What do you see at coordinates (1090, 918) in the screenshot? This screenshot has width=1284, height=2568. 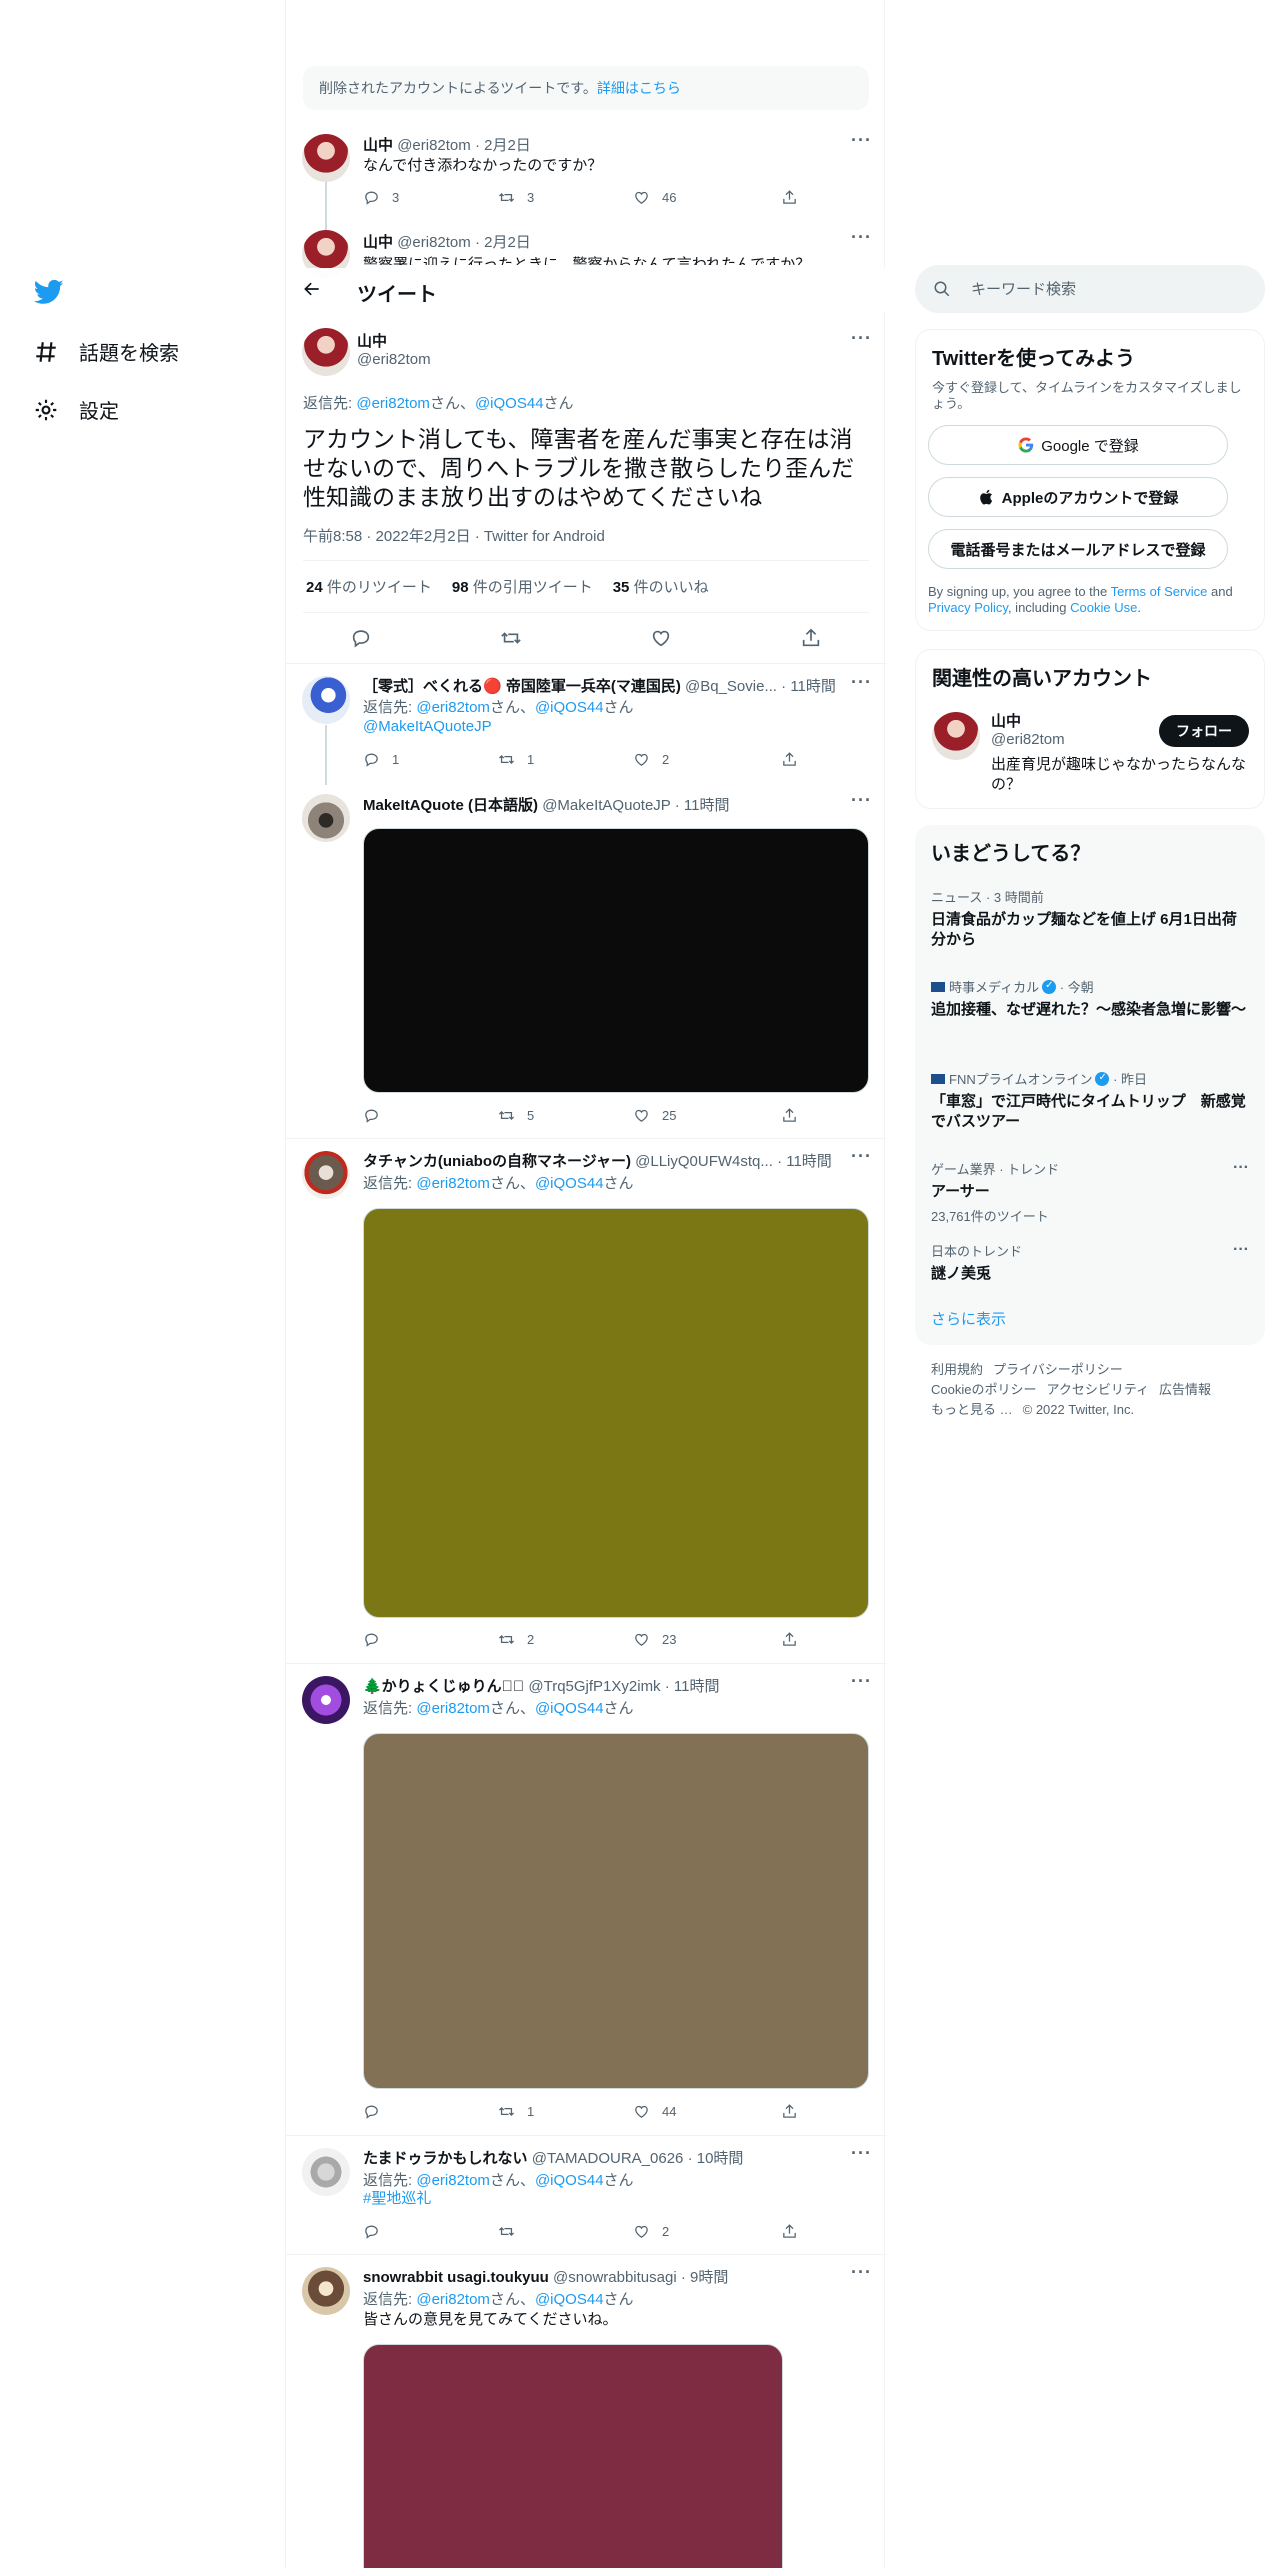 I see `trend-item: ニュース · 3 時間前 日清食品がカップ麺などを値上げ 6月1日出荷分から` at bounding box center [1090, 918].